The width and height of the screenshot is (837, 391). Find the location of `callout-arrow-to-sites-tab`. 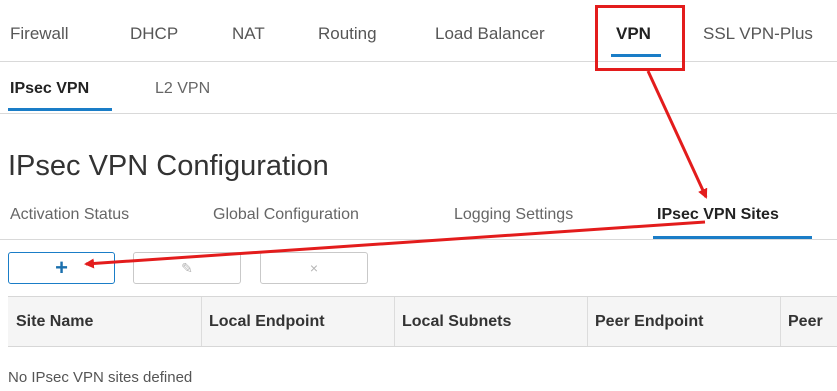

callout-arrow-to-sites-tab is located at coordinates (677, 134).